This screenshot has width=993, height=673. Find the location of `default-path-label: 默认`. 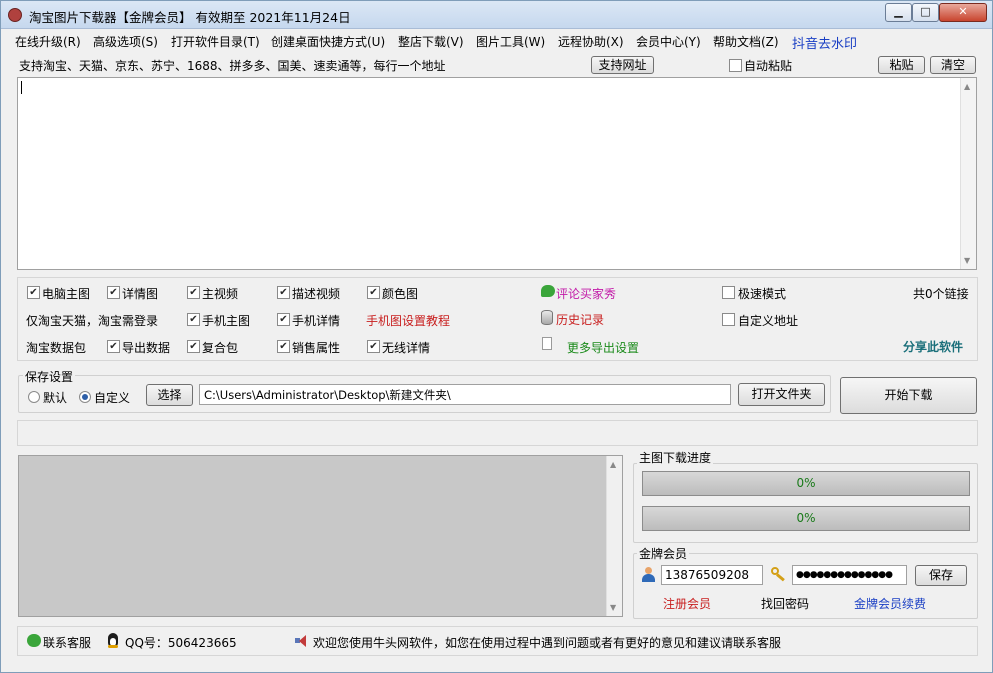

default-path-label: 默认 is located at coordinates (55, 398).